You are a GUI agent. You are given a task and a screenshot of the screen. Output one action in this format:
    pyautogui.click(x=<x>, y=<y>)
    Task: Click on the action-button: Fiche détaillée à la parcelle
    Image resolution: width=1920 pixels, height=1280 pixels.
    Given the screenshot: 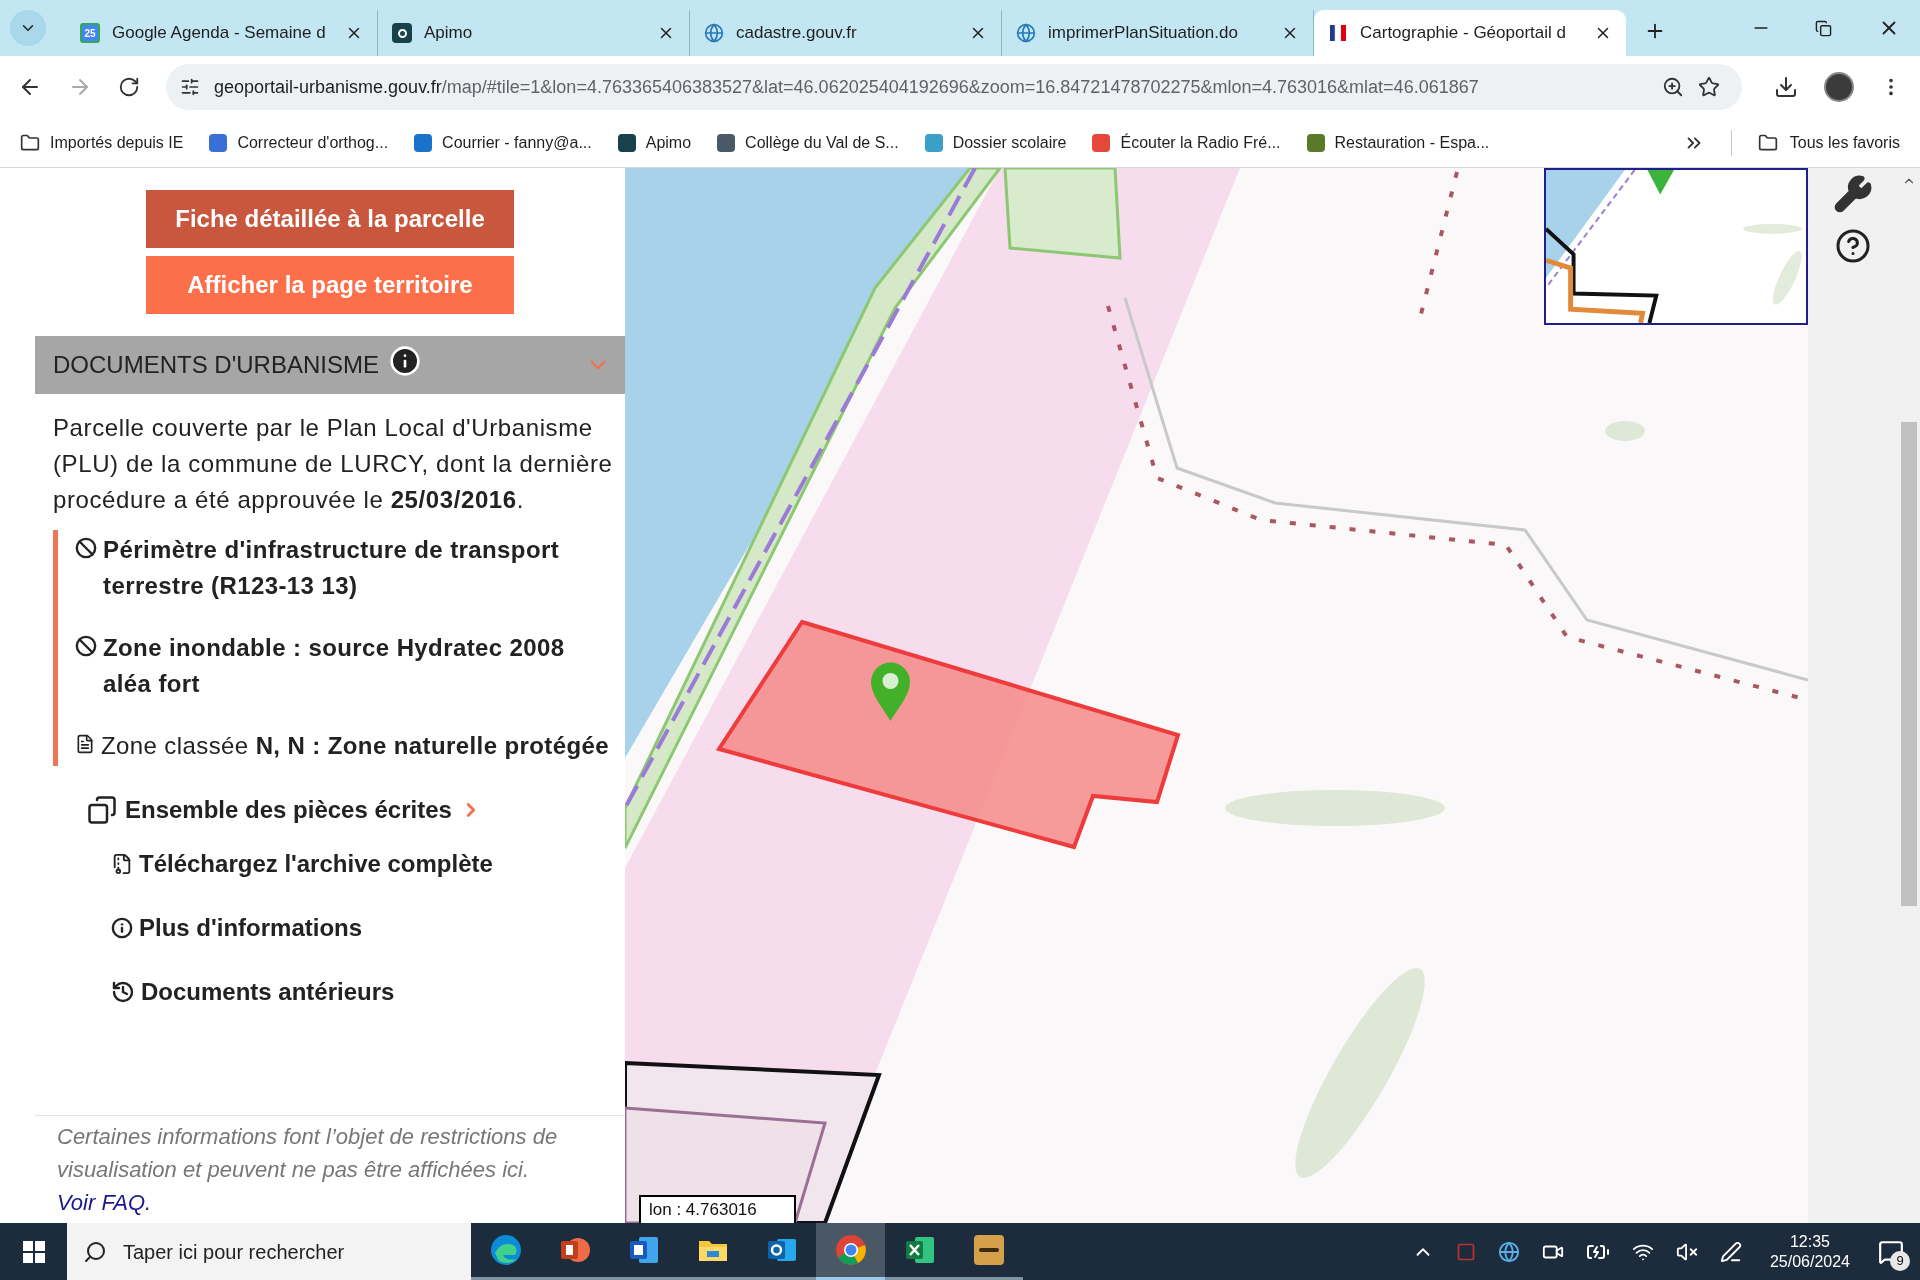 What is the action you would take?
    pyautogui.click(x=330, y=219)
    